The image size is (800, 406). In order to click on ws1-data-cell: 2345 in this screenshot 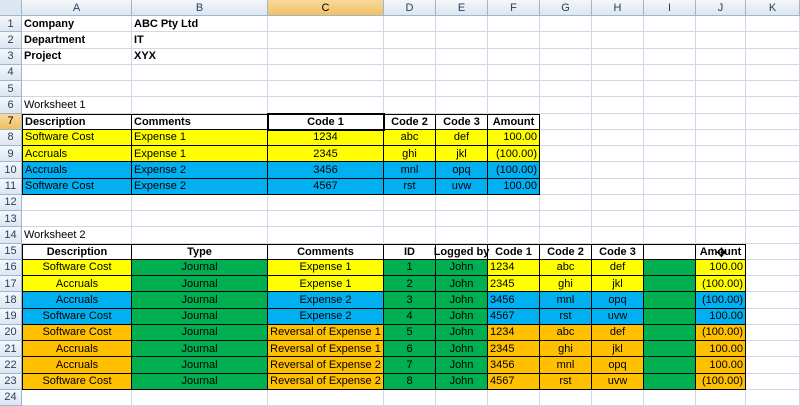, I will do `click(326, 154)`.